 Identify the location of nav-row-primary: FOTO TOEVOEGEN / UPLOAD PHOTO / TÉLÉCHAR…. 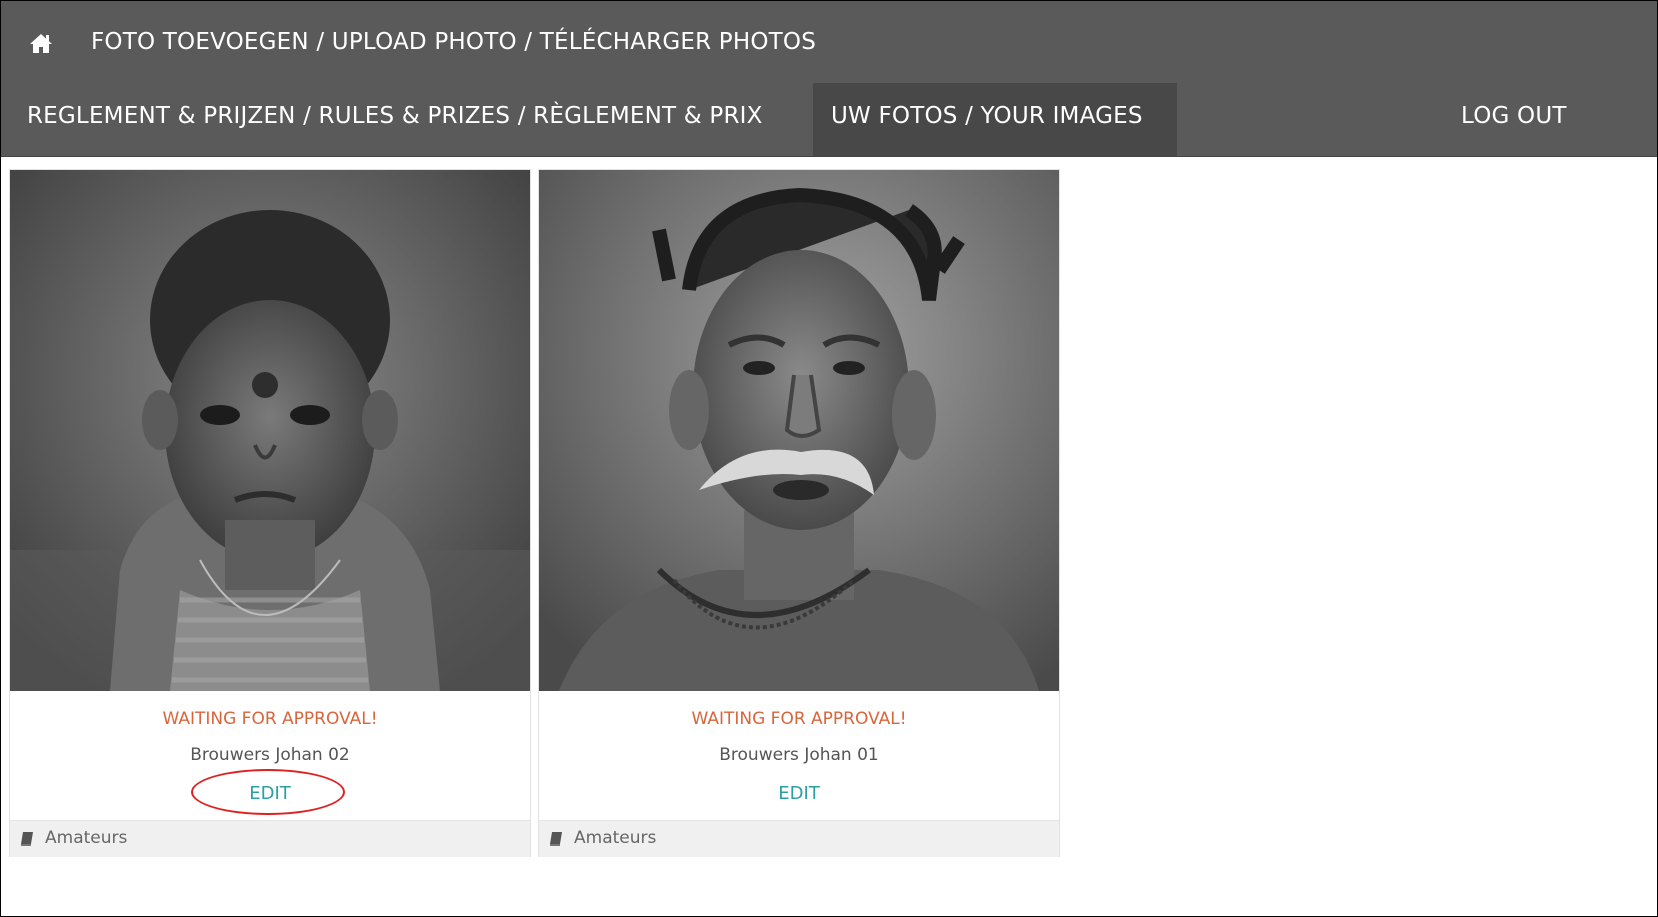
(829, 42).